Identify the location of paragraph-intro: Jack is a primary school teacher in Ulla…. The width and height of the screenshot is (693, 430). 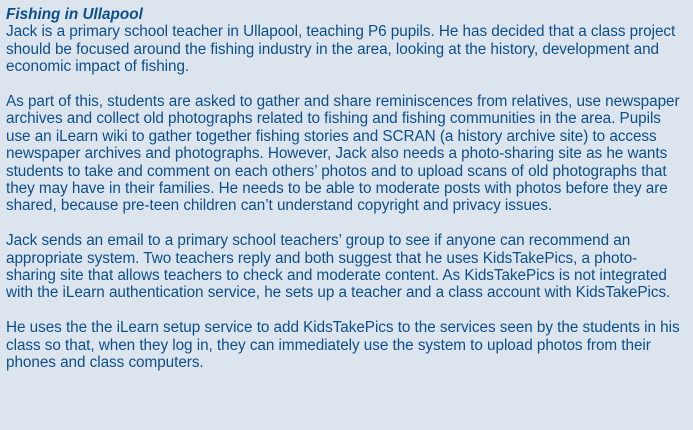
(341, 49).